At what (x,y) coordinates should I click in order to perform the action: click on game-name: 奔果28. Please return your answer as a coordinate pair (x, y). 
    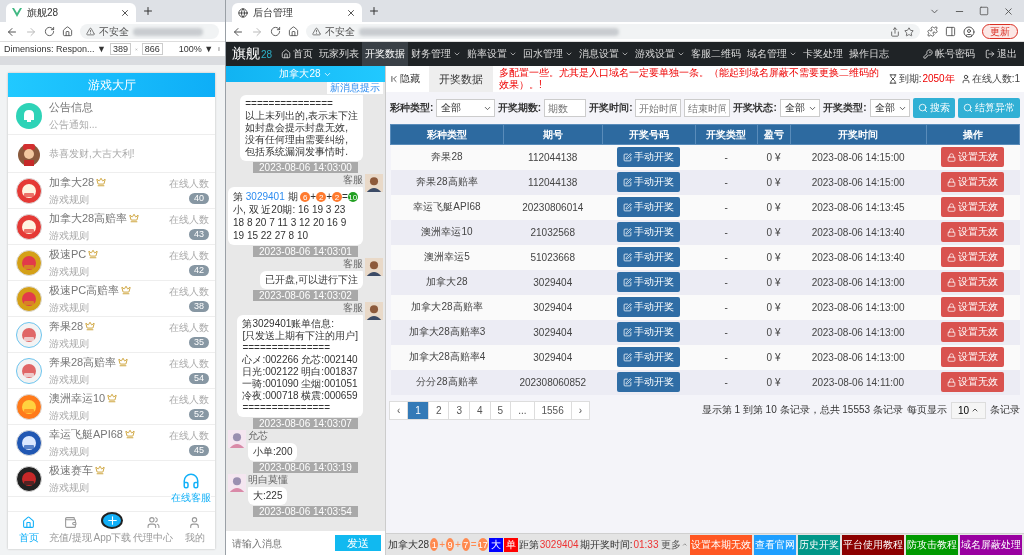
    Looking at the image, I should click on (66, 326).